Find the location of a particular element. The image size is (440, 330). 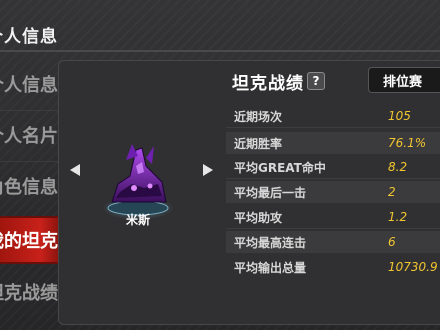

stat-label: 平均输出总量 is located at coordinates (270, 267).